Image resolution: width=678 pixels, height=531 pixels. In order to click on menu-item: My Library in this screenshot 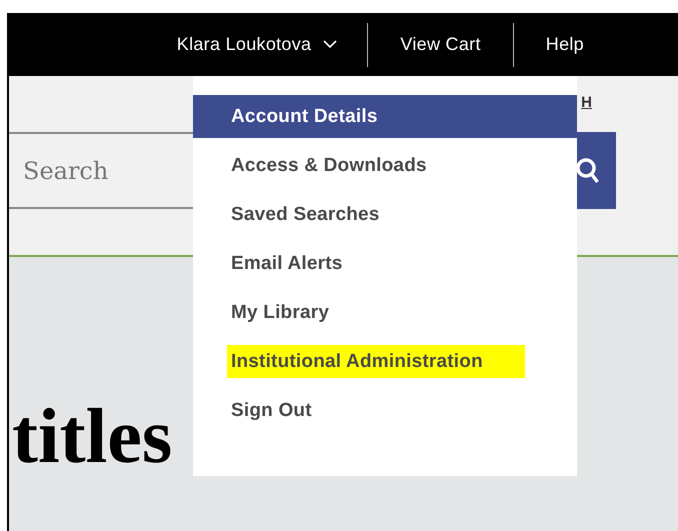, I will do `click(385, 312)`.